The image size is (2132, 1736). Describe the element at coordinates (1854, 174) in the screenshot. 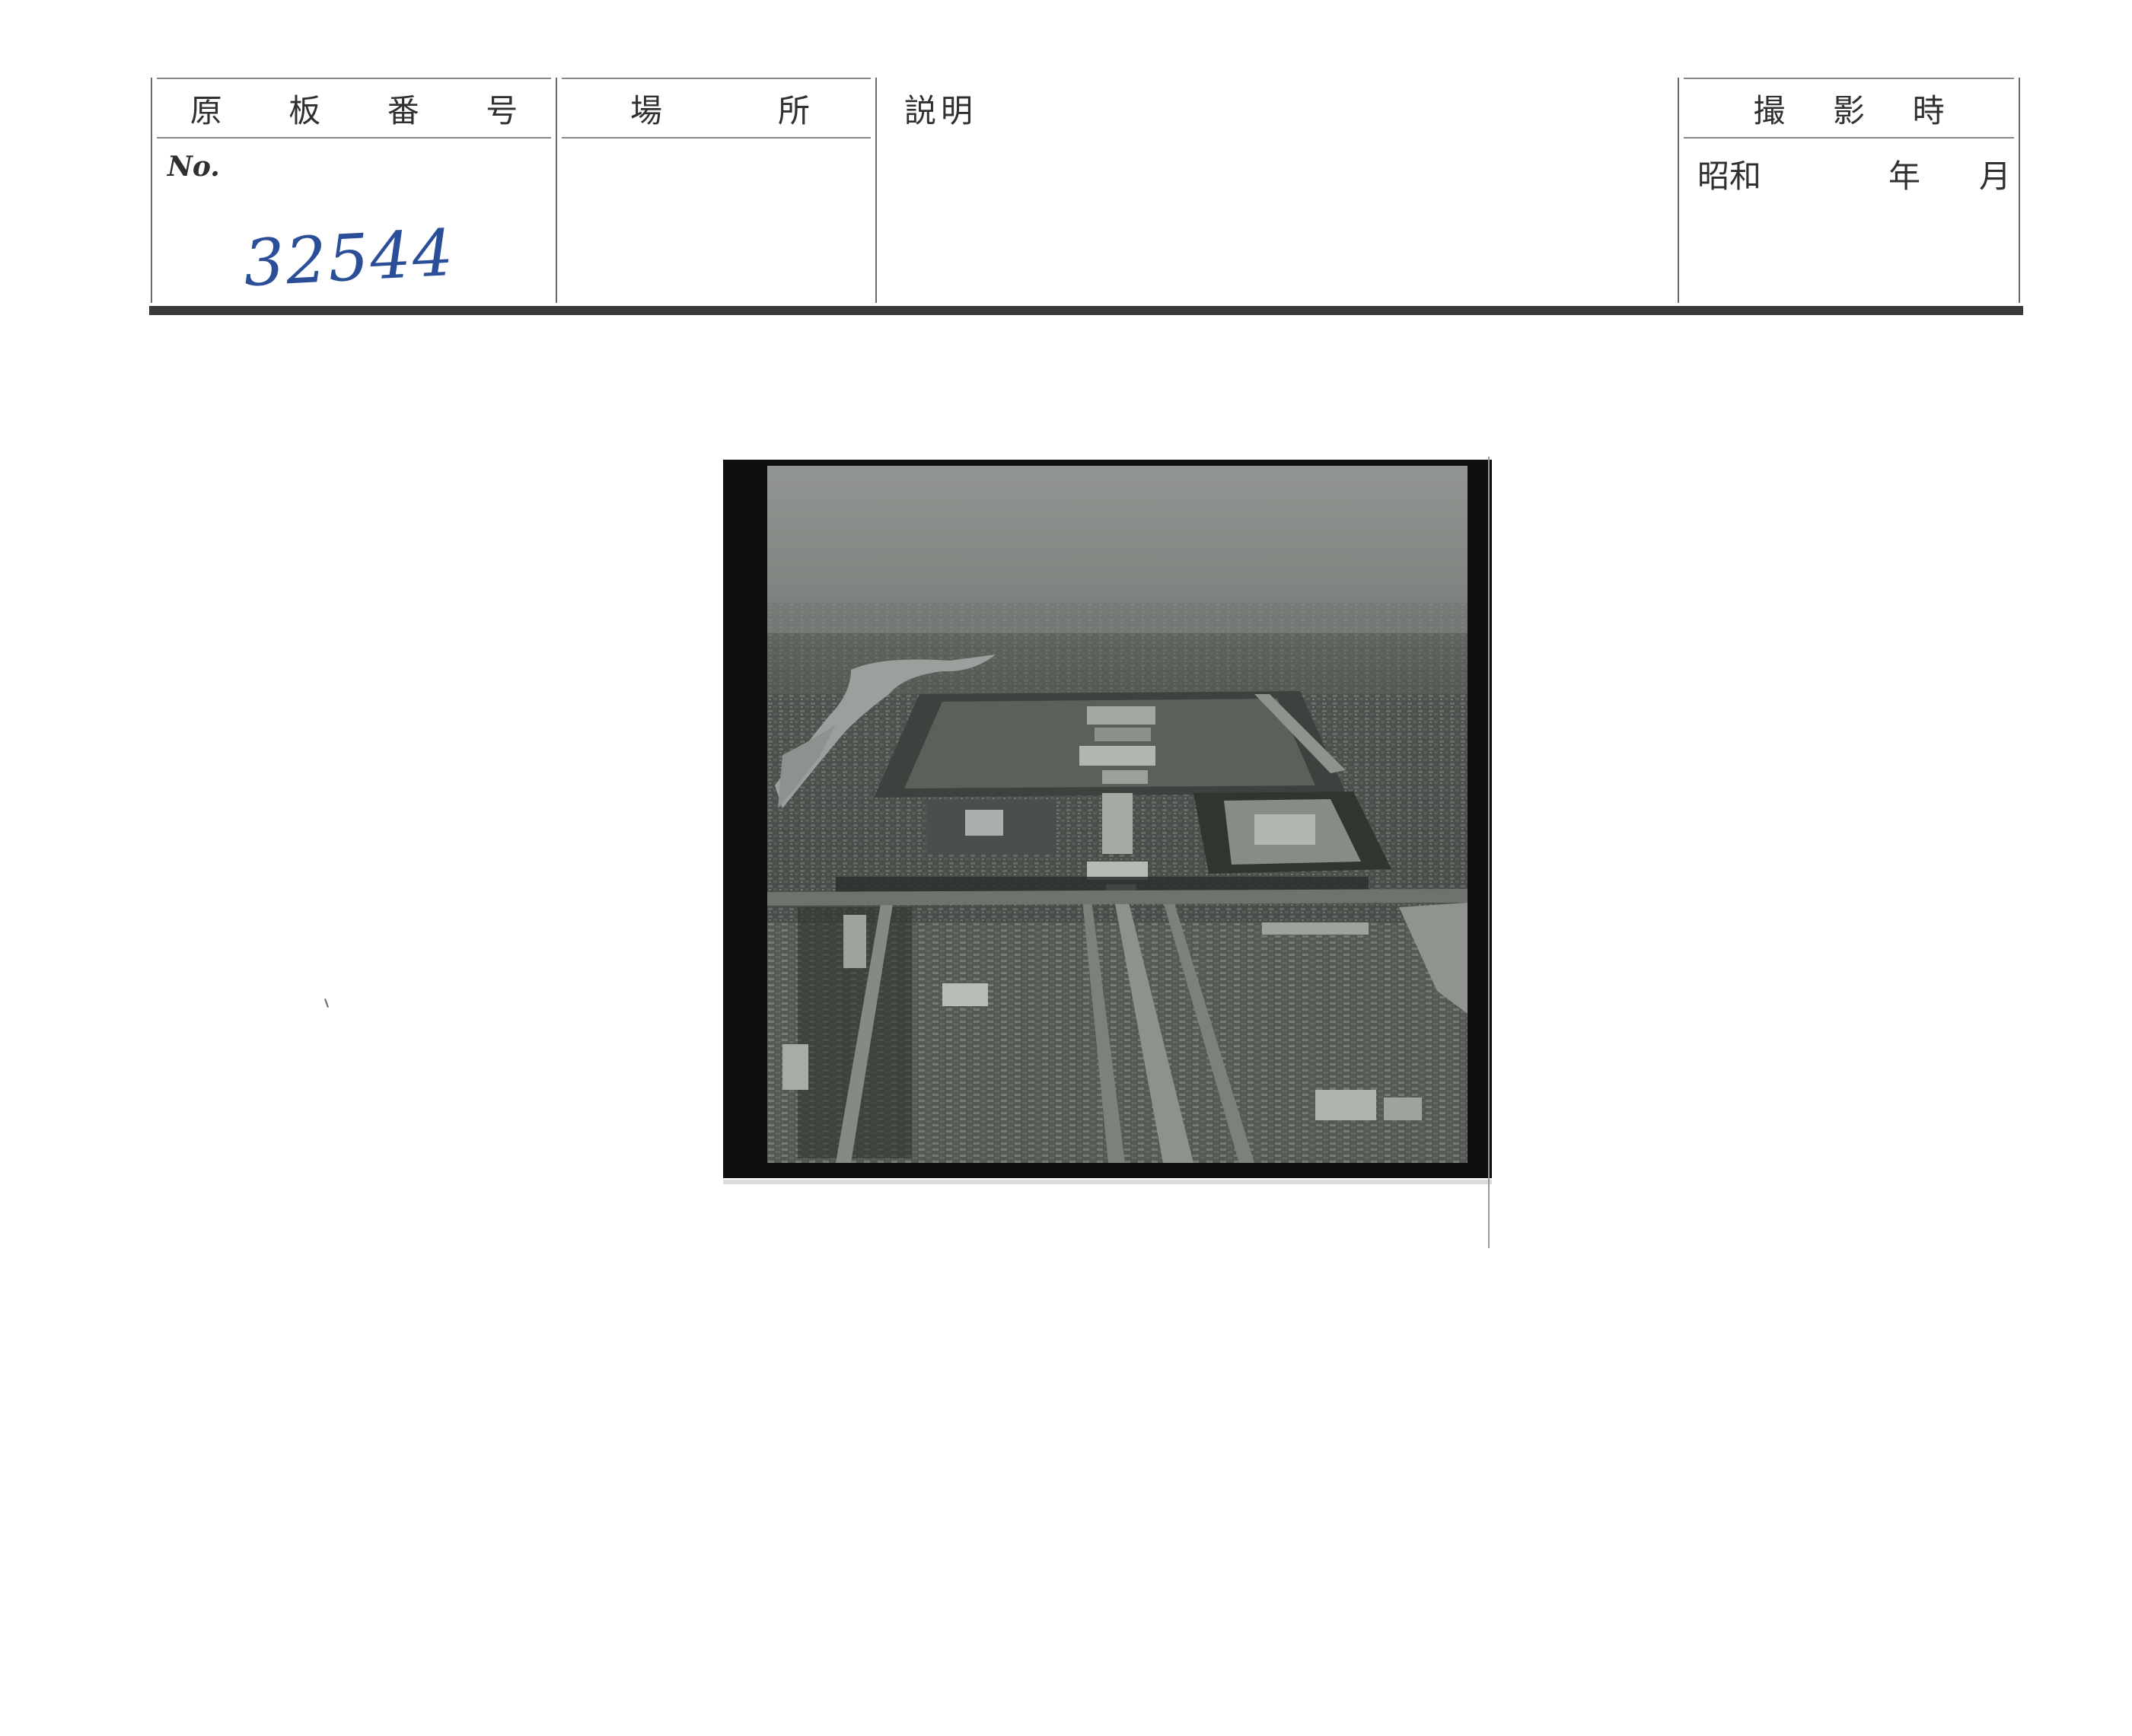

I see `date-row: 昭和 年 月` at that location.